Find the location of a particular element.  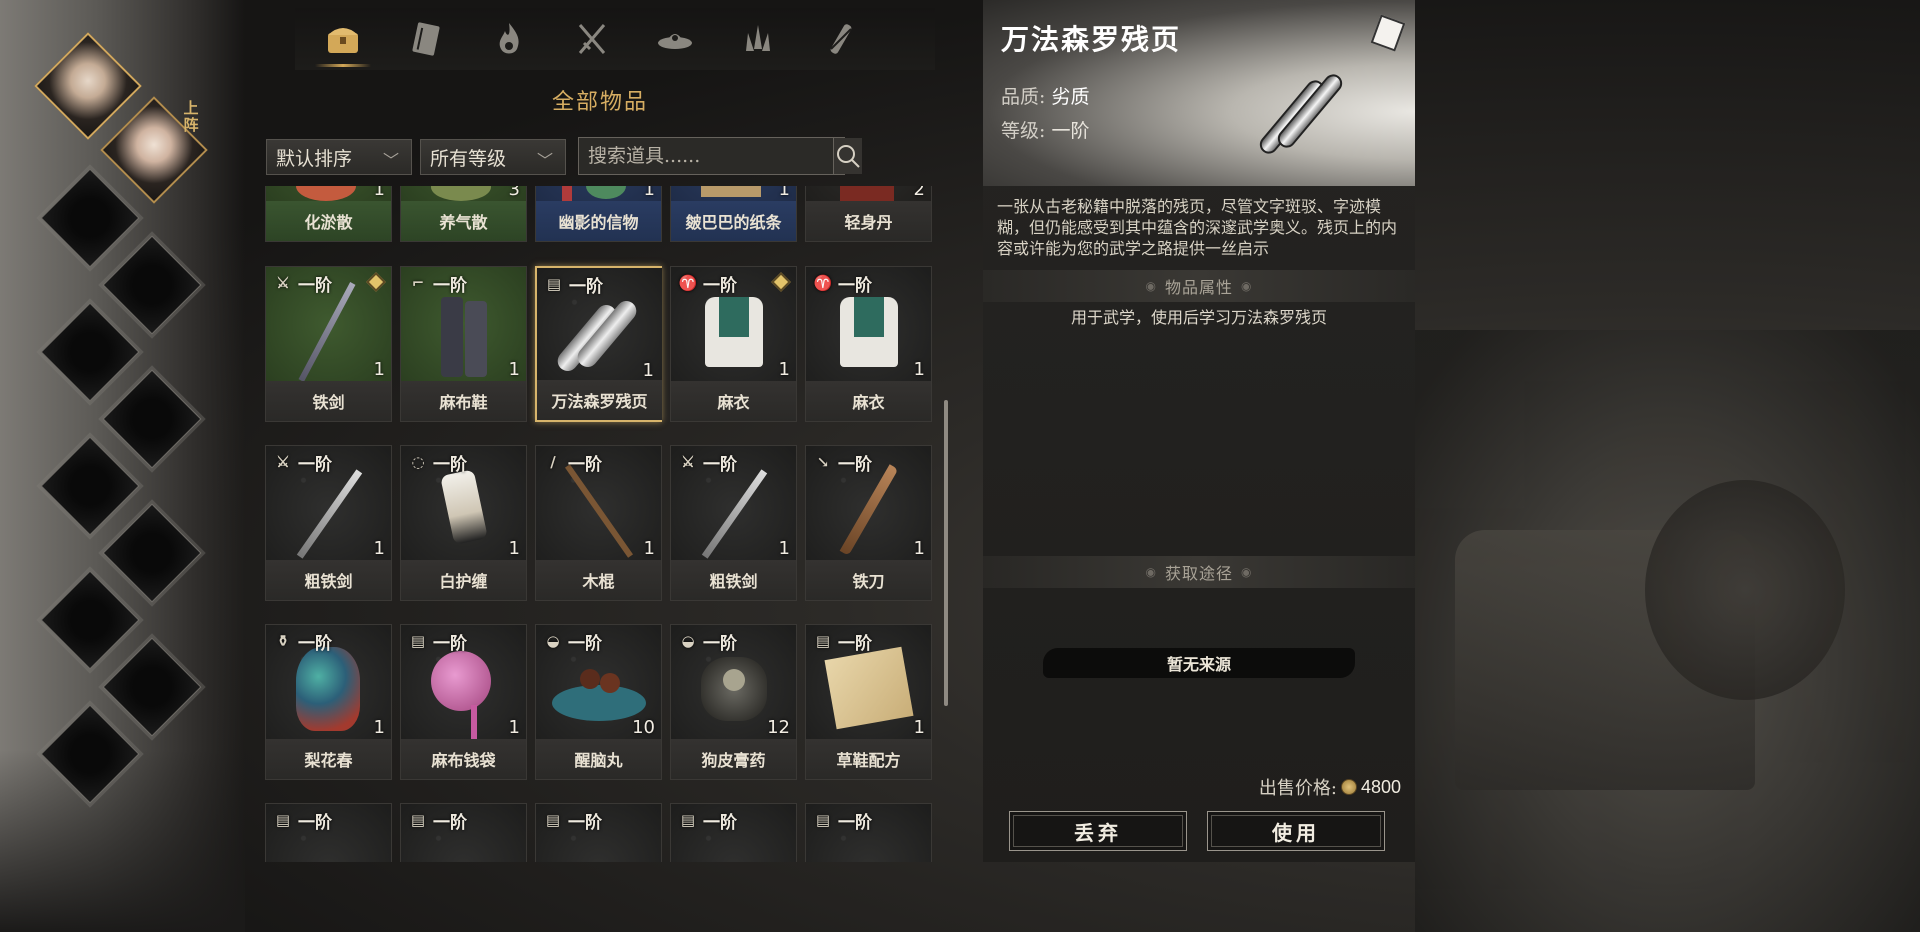

item-cell: ▤ 一阶 1 麻布钱袋 is located at coordinates (463, 702).